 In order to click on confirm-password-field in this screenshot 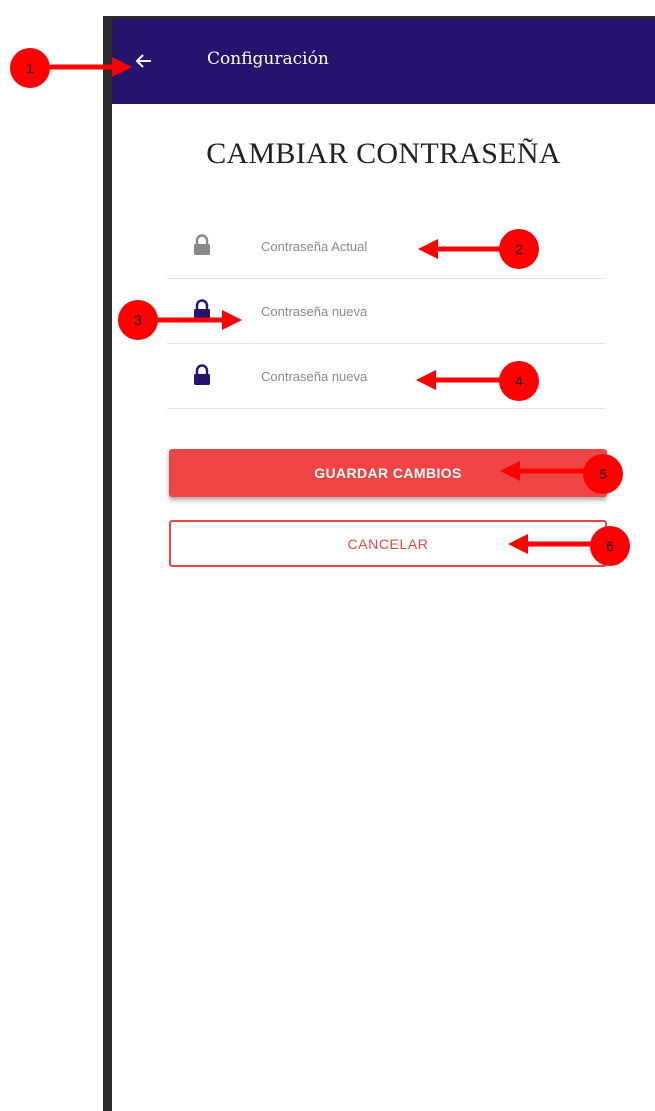, I will do `click(386, 377)`.